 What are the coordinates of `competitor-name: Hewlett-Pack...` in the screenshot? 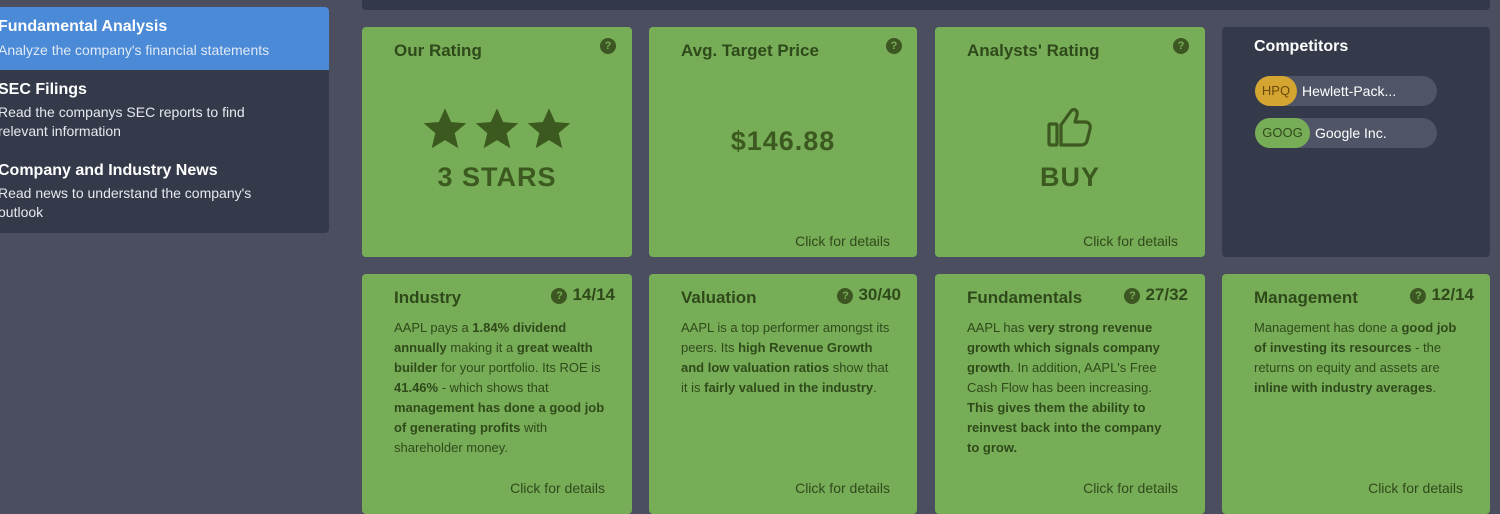 It's located at (1349, 91).